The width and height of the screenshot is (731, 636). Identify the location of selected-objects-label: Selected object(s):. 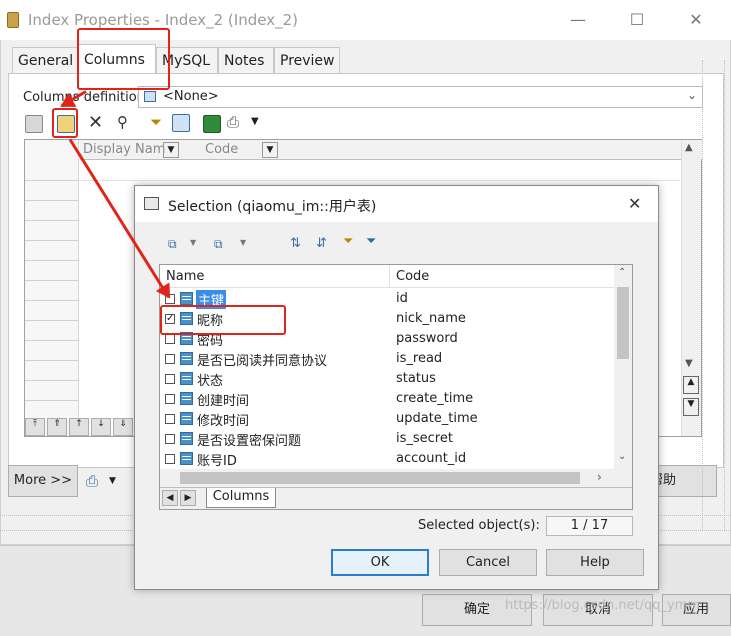
(479, 525).